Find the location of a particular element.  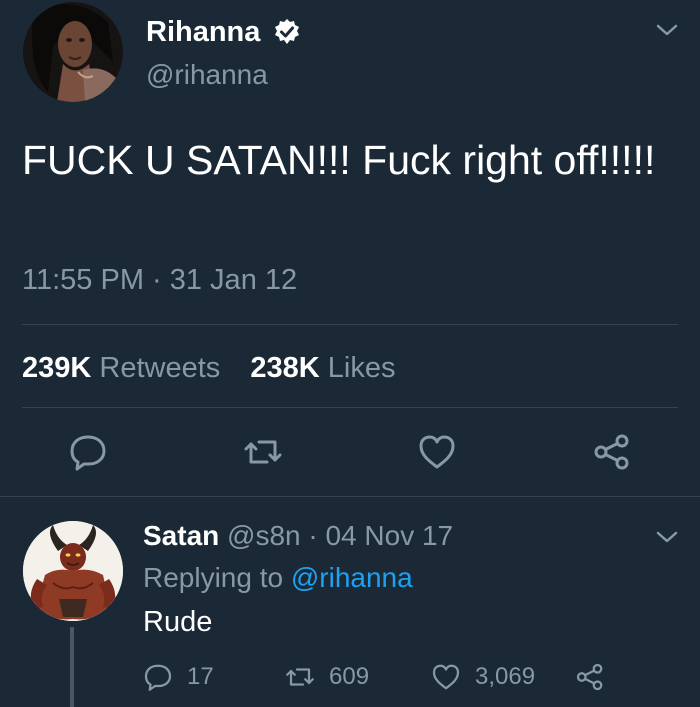

engagement-stats: 239K Retweets 238K Likes is located at coordinates (209, 368).